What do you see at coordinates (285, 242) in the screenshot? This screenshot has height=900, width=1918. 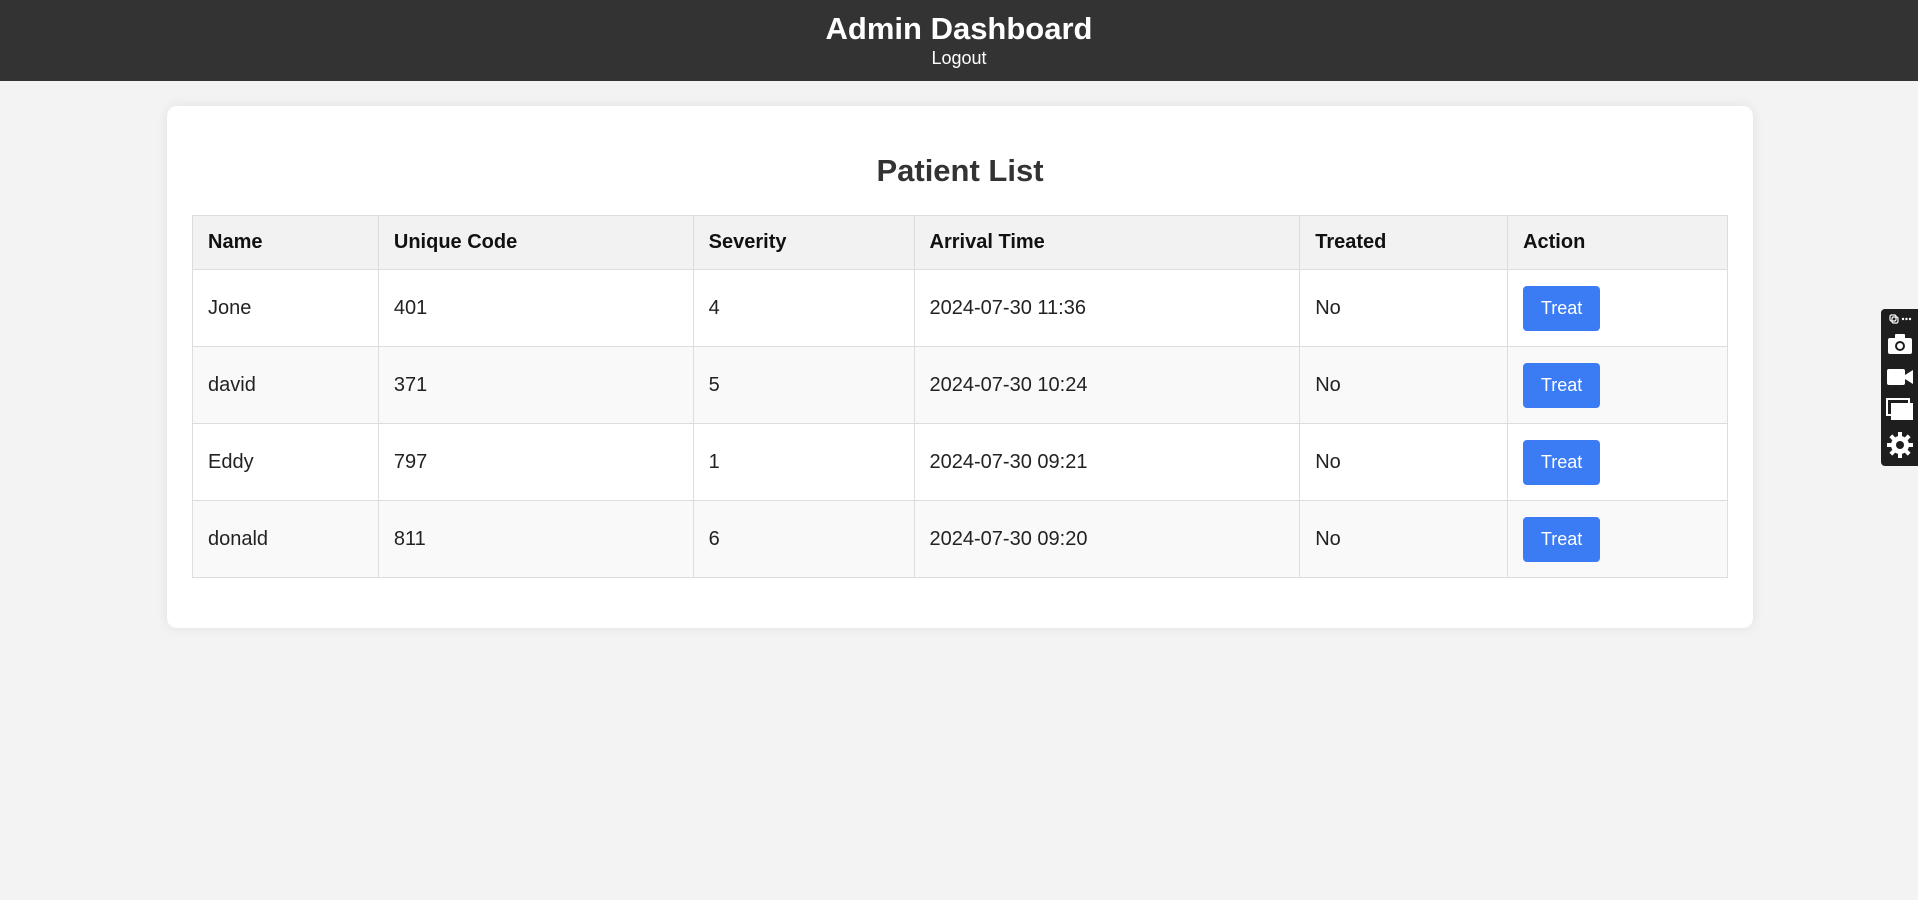 I see `column-header-name: Name` at bounding box center [285, 242].